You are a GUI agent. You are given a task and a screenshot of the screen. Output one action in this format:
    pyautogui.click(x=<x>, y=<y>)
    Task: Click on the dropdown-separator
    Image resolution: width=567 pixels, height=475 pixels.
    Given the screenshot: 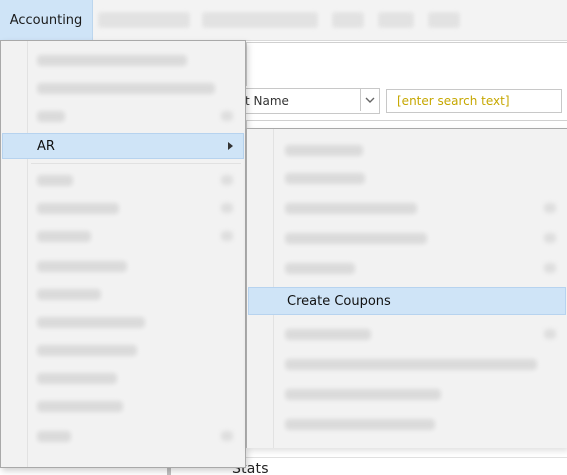 What is the action you would take?
    pyautogui.click(x=136, y=163)
    